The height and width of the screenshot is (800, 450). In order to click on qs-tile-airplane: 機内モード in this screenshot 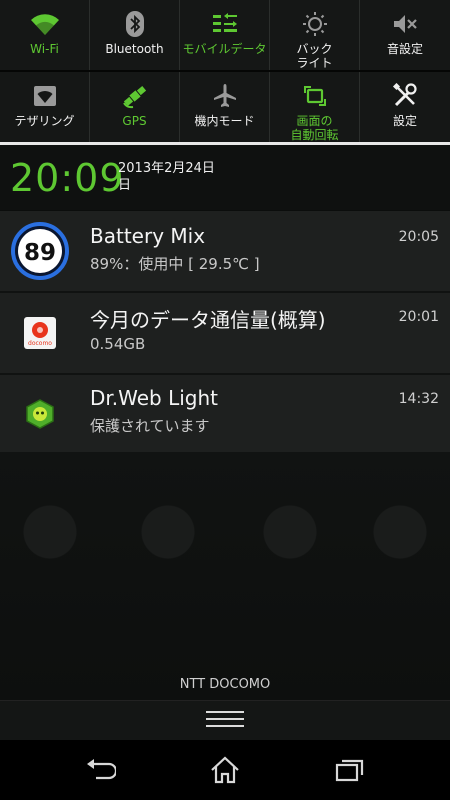, I will do `click(225, 107)`.